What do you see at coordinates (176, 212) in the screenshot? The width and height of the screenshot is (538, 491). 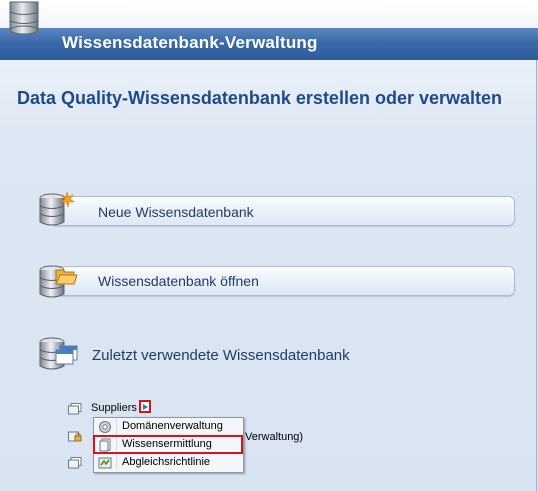 I see `new-knowledge-base-label: Neue Wissensdatenbank` at bounding box center [176, 212].